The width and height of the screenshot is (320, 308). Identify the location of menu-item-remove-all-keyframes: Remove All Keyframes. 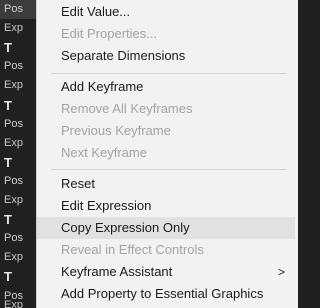
(166, 109).